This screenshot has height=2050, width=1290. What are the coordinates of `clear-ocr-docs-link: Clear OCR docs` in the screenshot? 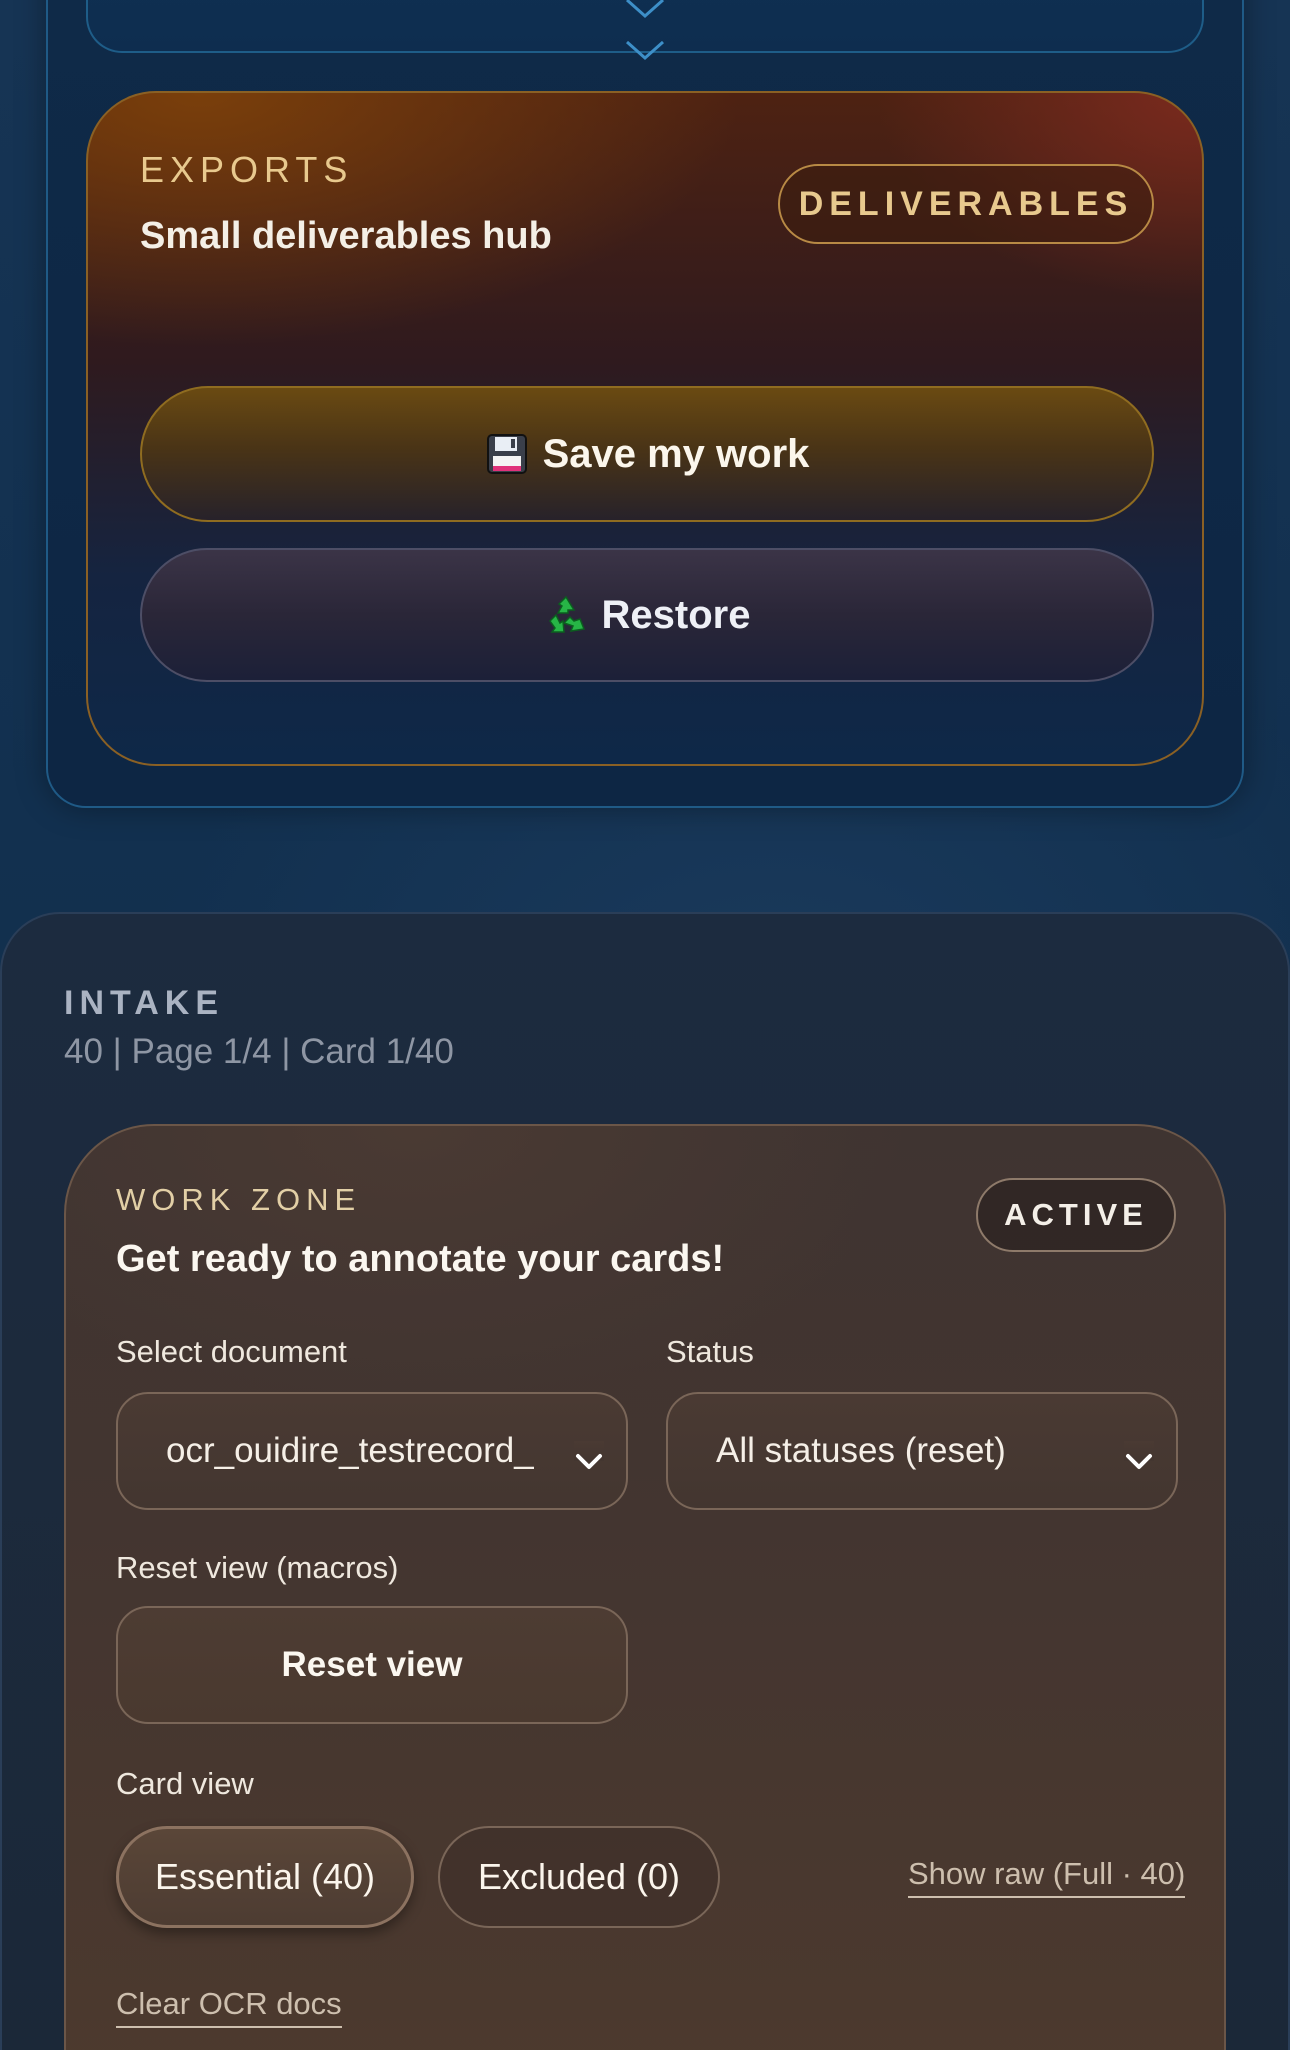 It's located at (229, 2007).